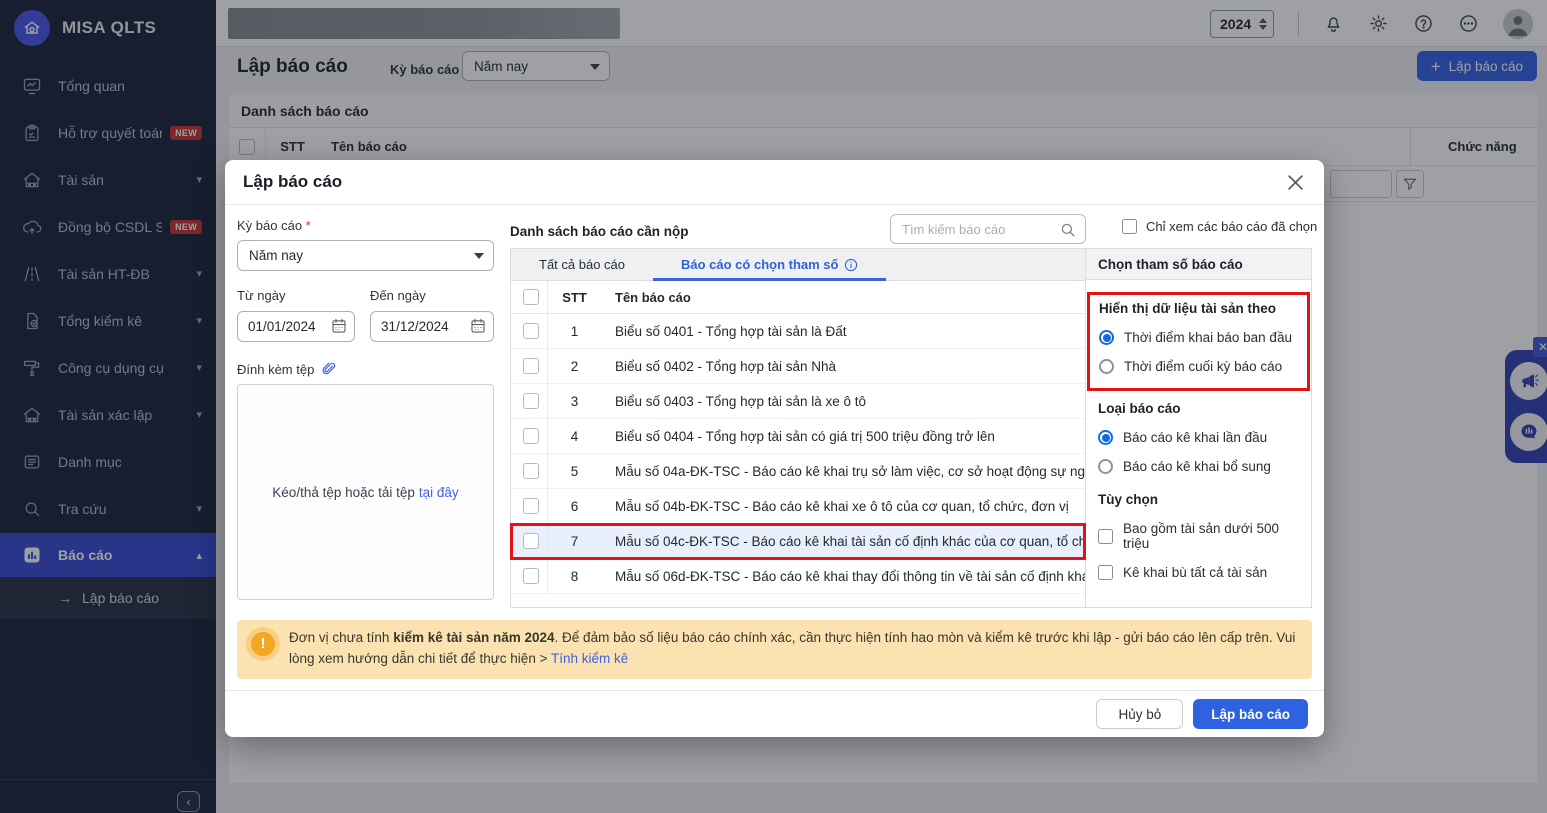  Describe the element at coordinates (308, 225) in the screenshot. I see `required-asterisk: *` at that location.